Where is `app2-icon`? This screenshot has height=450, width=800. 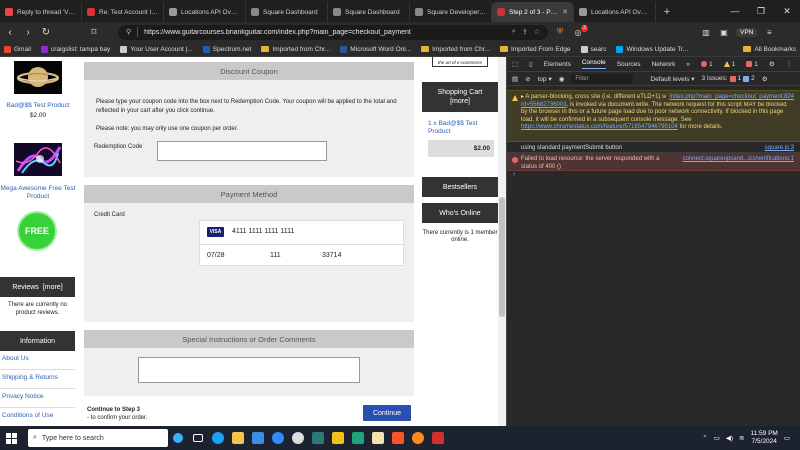 app2-icon is located at coordinates (358, 438).